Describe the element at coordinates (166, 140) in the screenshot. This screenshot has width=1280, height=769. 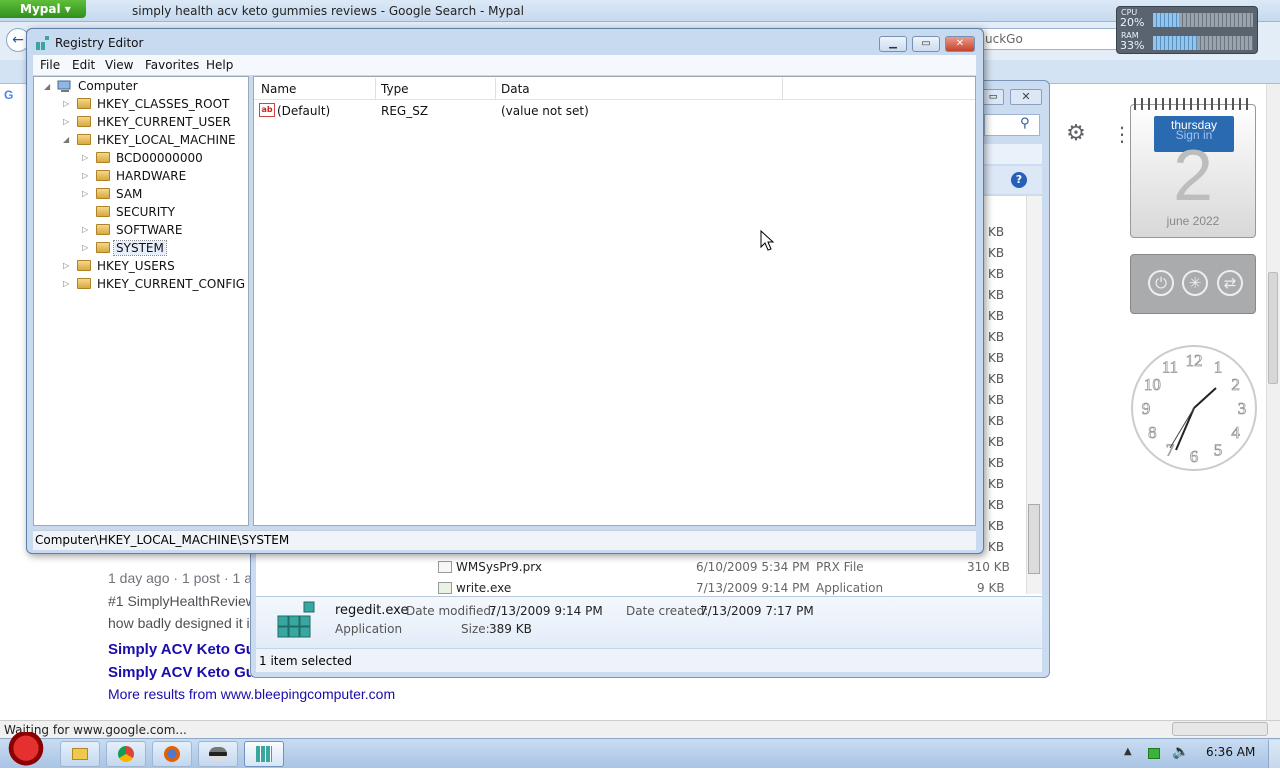
I see `tree-node-hklm: HKEY_LOCAL_MACHINE` at that location.